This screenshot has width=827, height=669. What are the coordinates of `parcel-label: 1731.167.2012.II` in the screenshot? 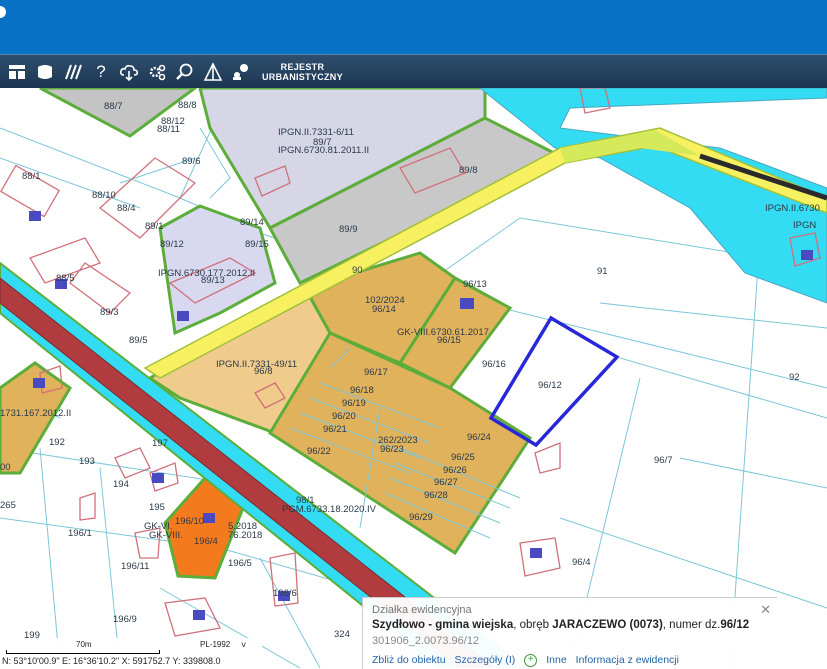 It's located at (35, 413).